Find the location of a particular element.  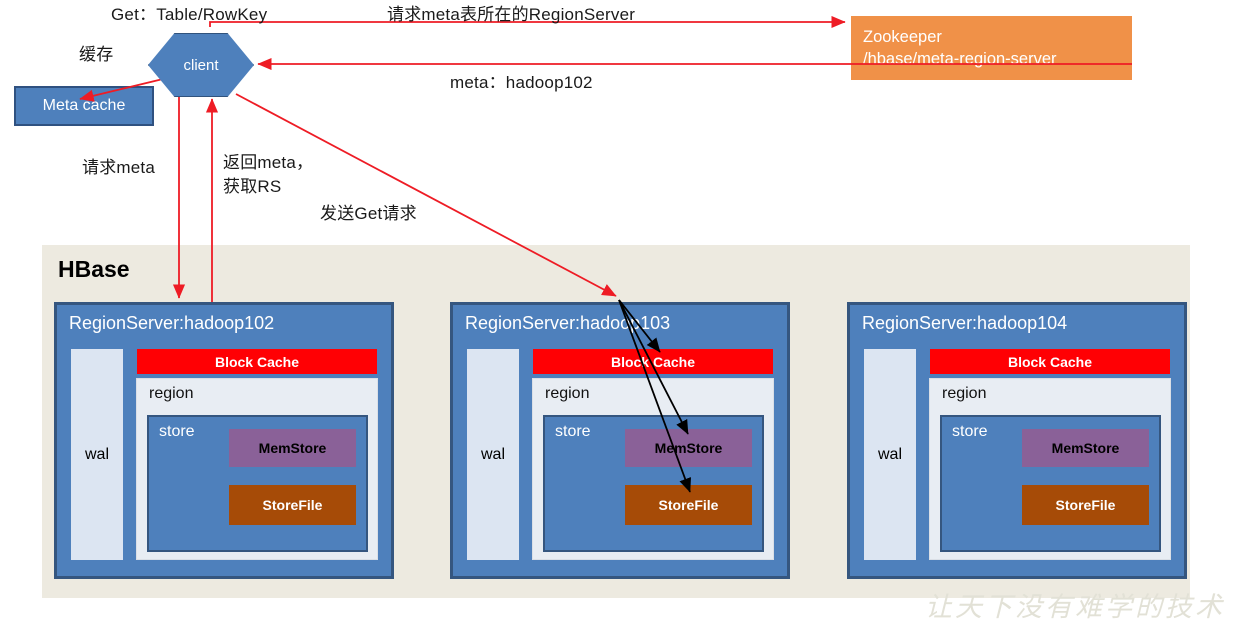

zookeeper-label-line1: Zookeeper is located at coordinates (902, 36).